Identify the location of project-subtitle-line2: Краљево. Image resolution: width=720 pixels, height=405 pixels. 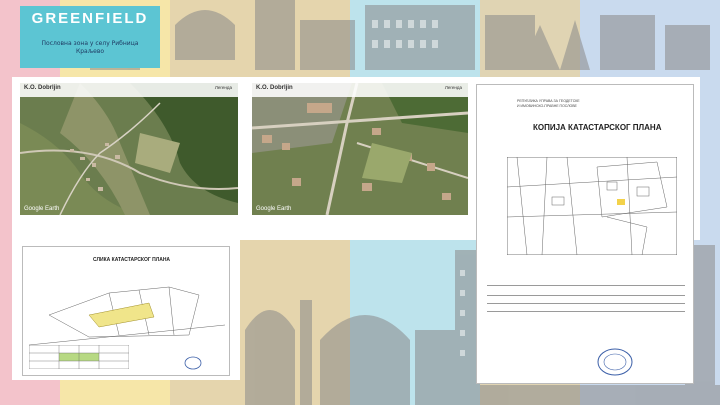
(90, 51).